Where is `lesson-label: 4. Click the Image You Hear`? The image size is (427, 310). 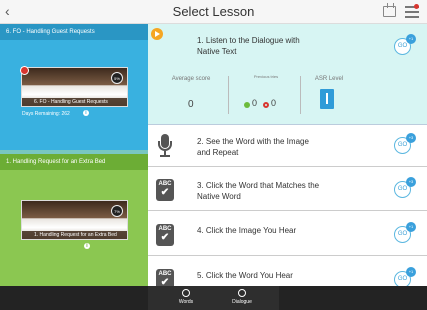
lesson-label: 4. Click the Image You Hear is located at coordinates (247, 230).